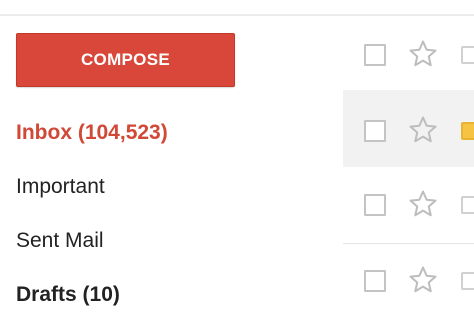  What do you see at coordinates (166, 241) in the screenshot?
I see `sidebar-item-sent-mail: Sent Mail` at bounding box center [166, 241].